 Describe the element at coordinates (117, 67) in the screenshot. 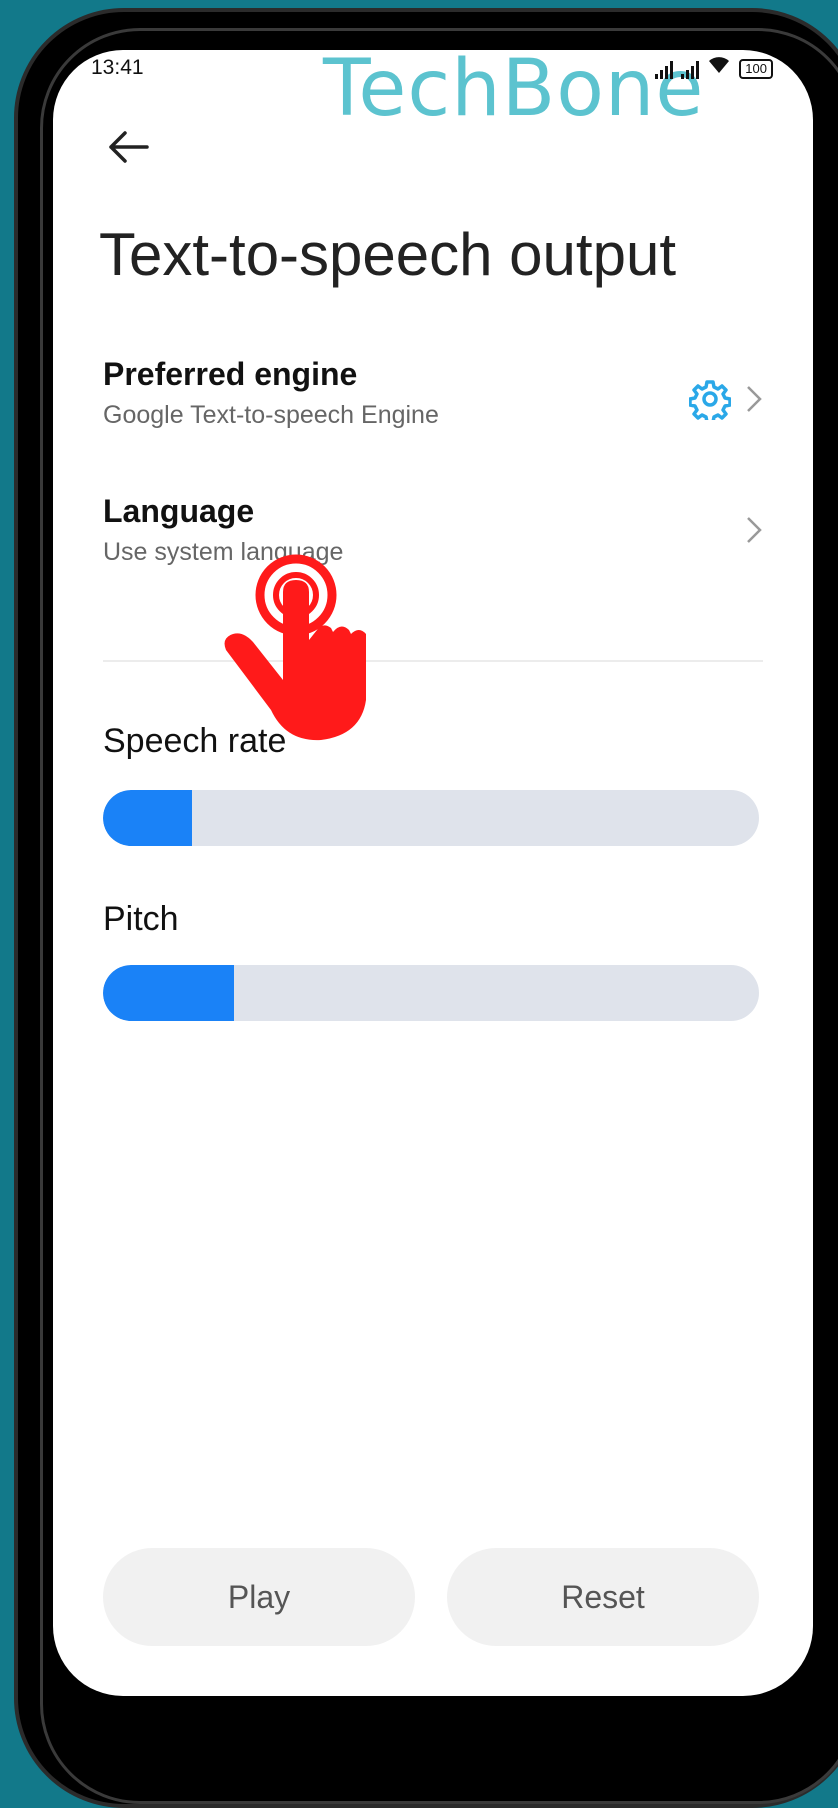

I see `status-time: 13:41` at that location.